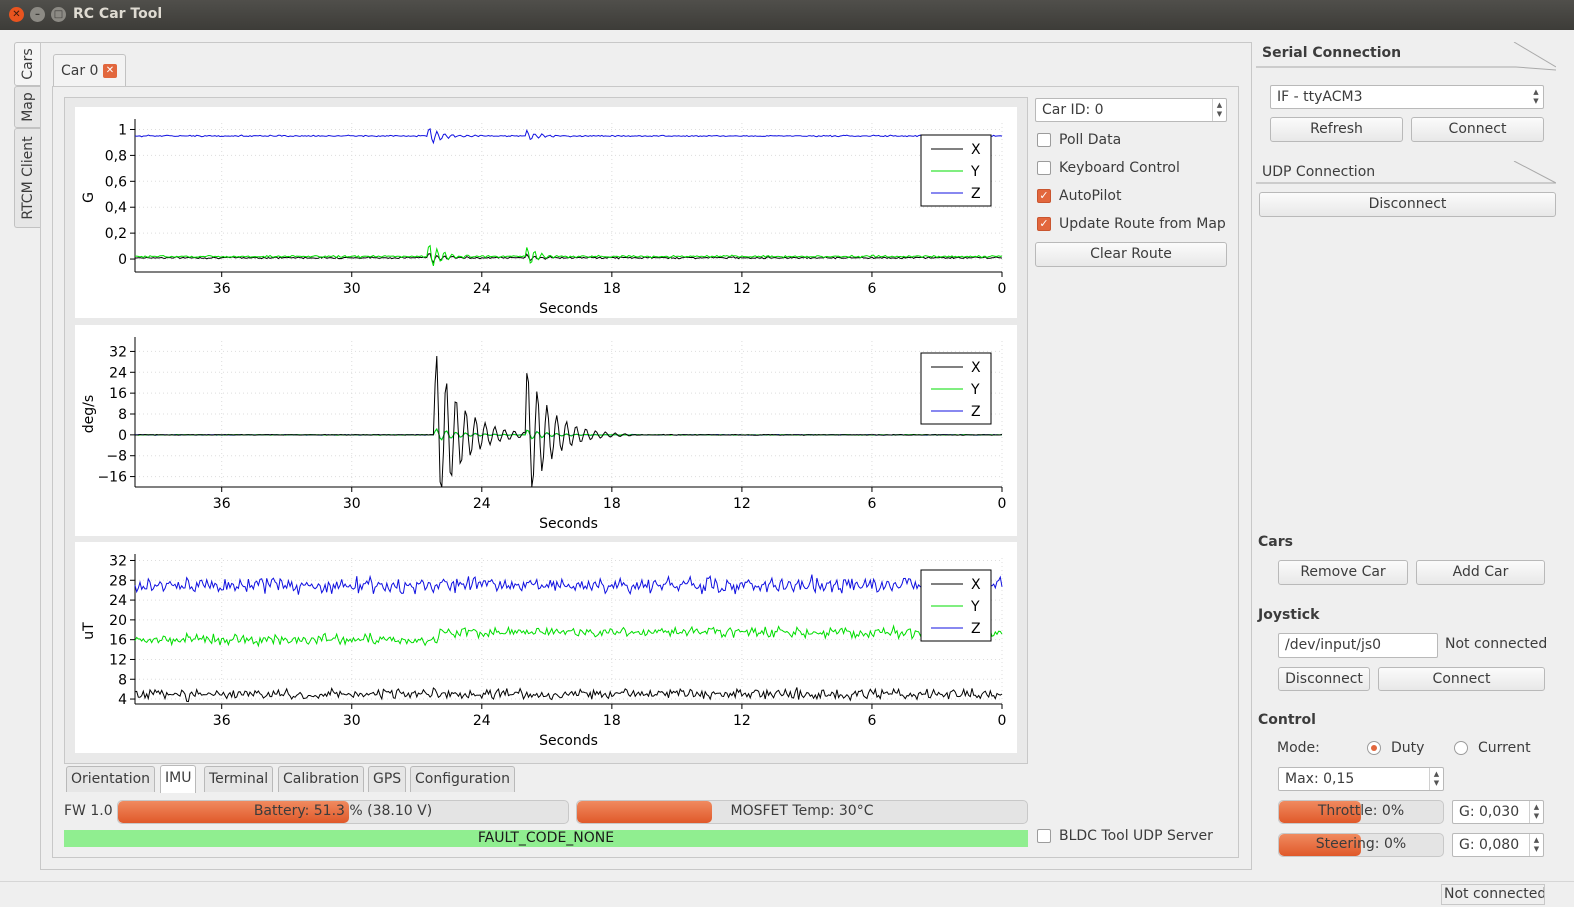 This screenshot has width=1574, height=907. Describe the element at coordinates (1044, 224) in the screenshot. I see `update-route-checkbox: ✓` at that location.